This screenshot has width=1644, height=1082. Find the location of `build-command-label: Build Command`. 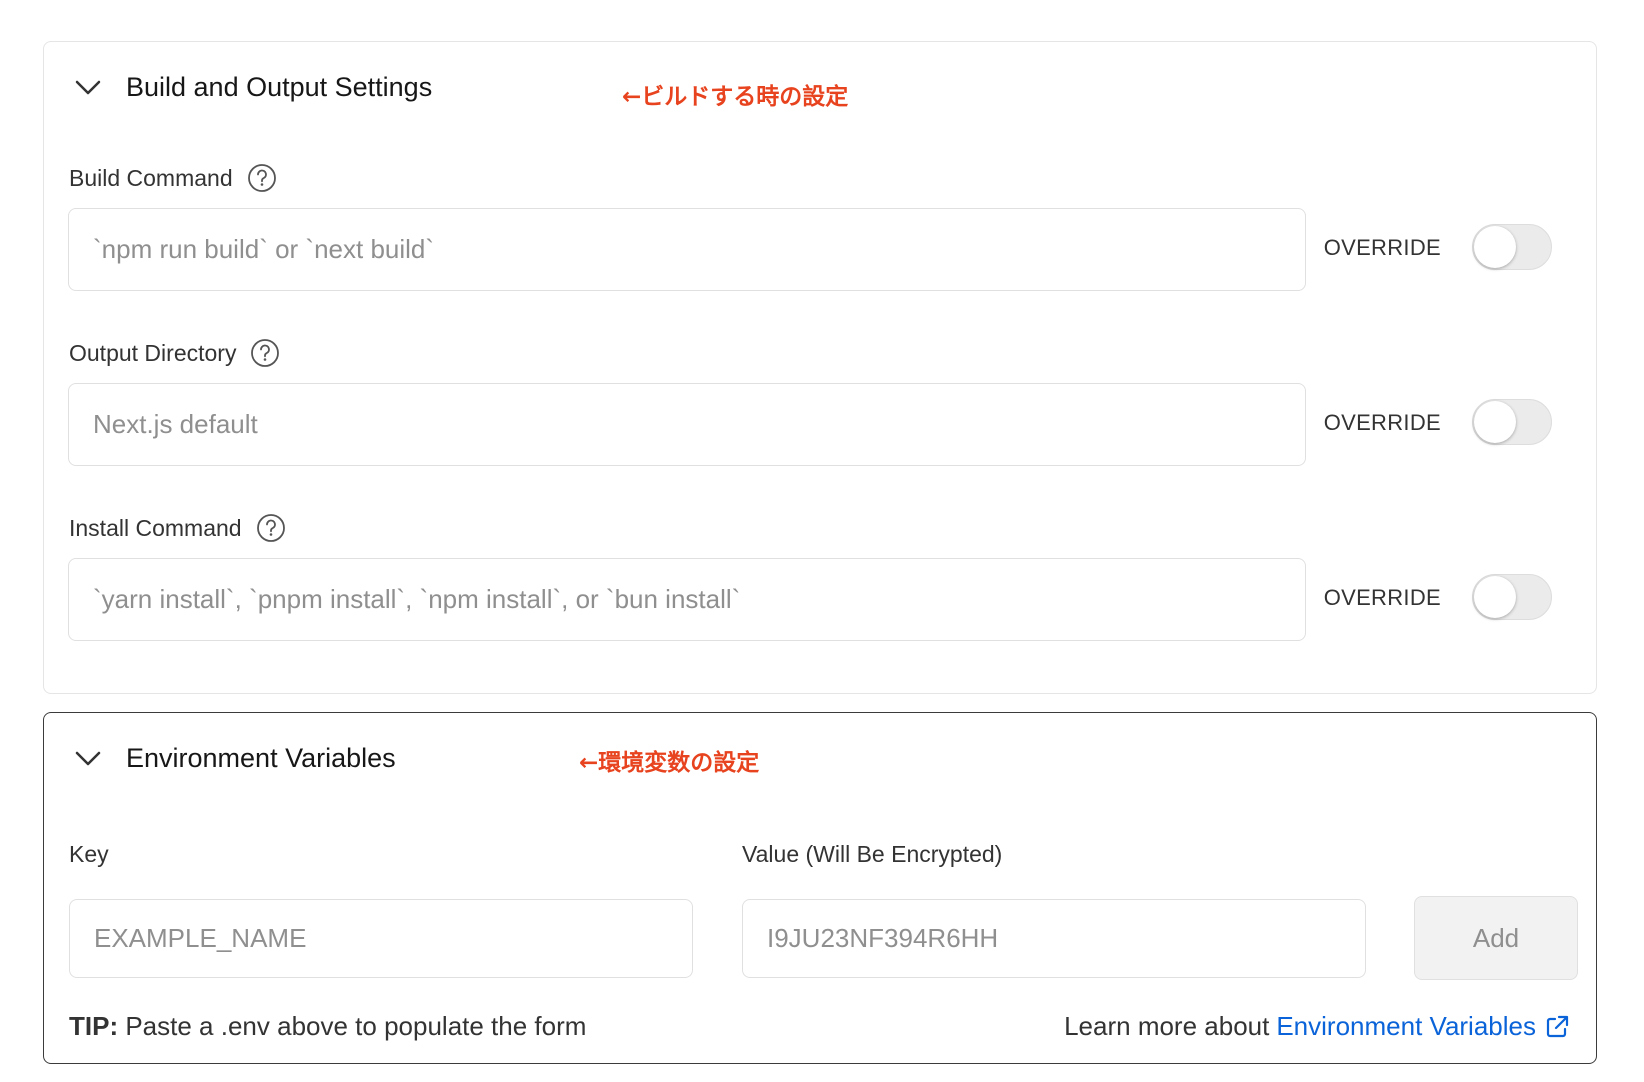

build-command-label: Build Command is located at coordinates (173, 178).